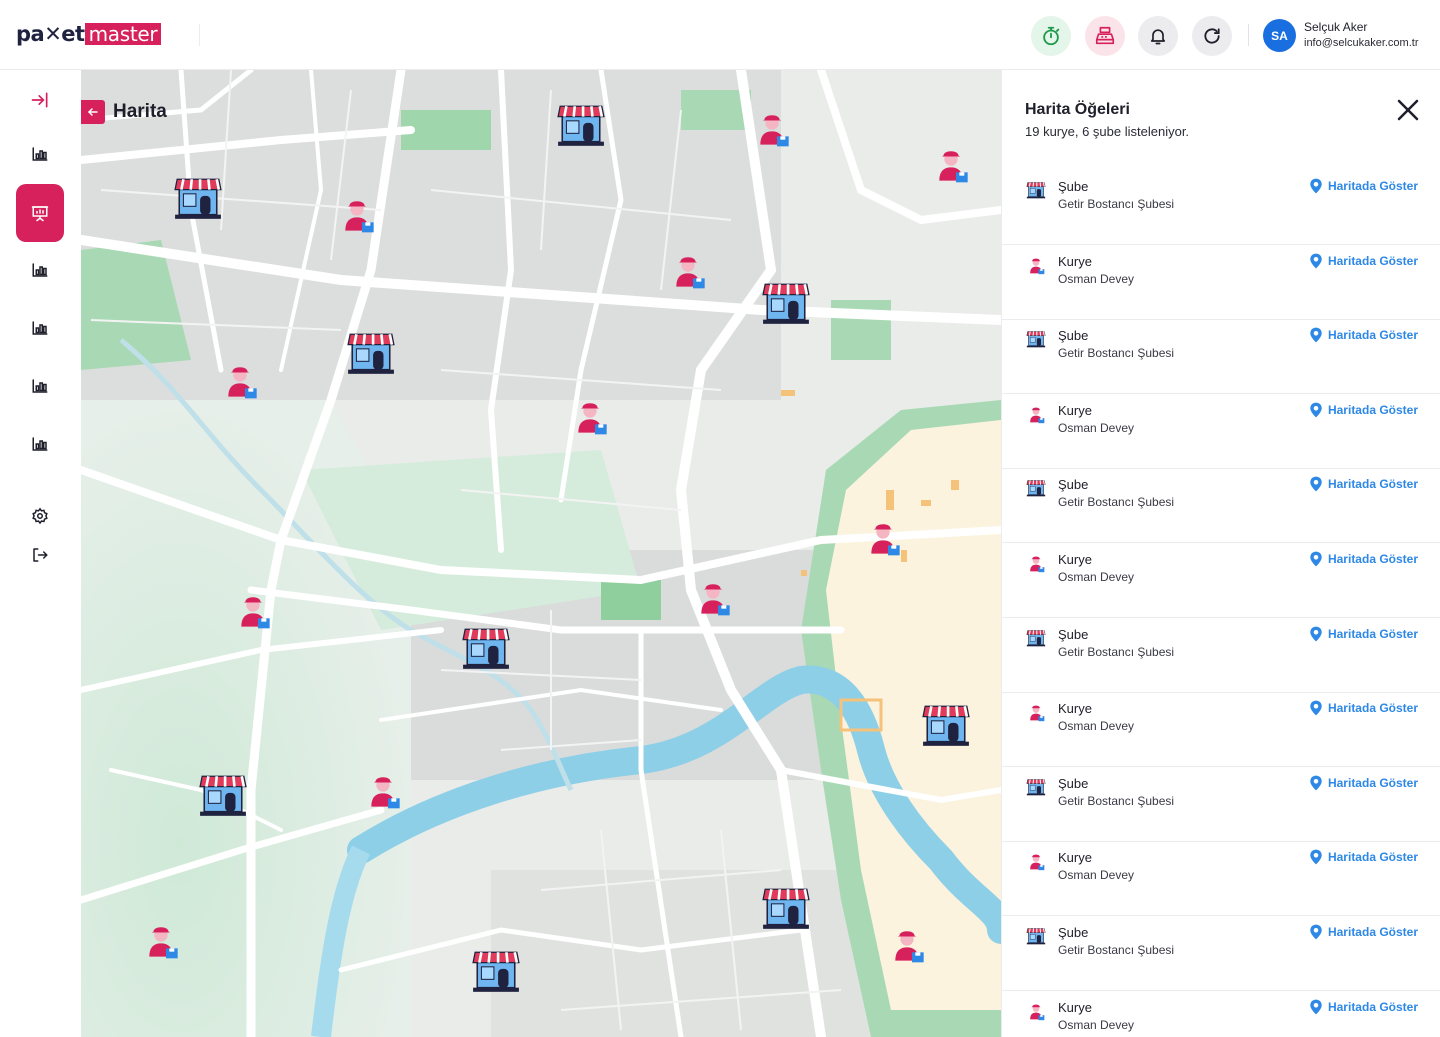 The width and height of the screenshot is (1440, 1037). I want to click on app-logo: pa✕et master, so click(89, 34).